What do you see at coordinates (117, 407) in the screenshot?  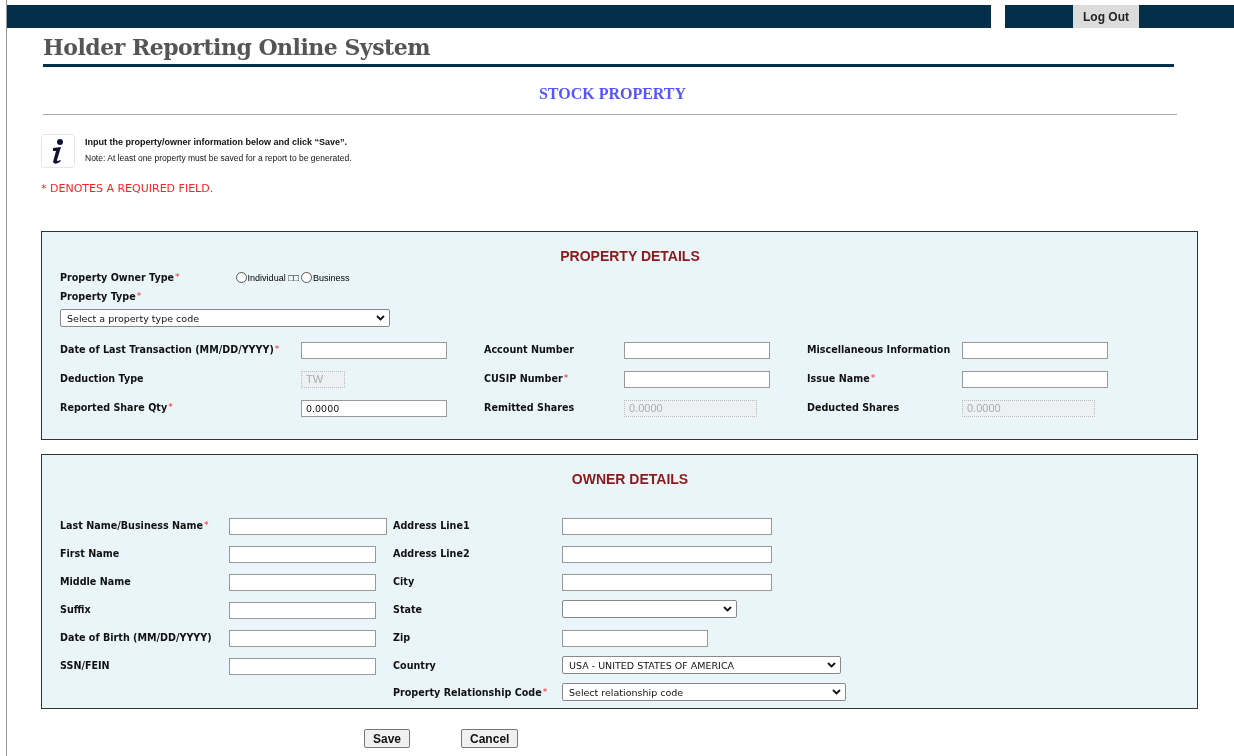 I see `field-label: Reported Share Qty*` at bounding box center [117, 407].